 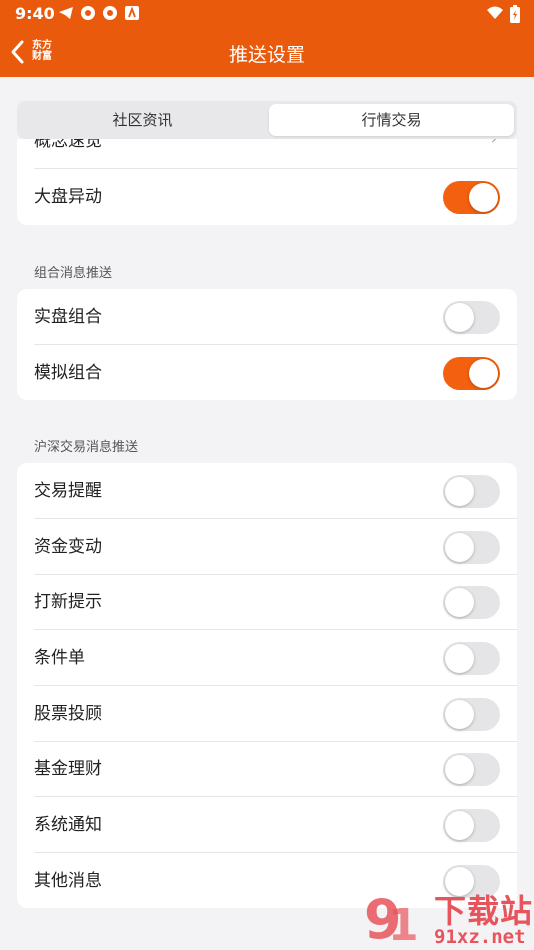 I want to click on settings-card-portfolio: 实盘组合 模拟组合, so click(x=267, y=344).